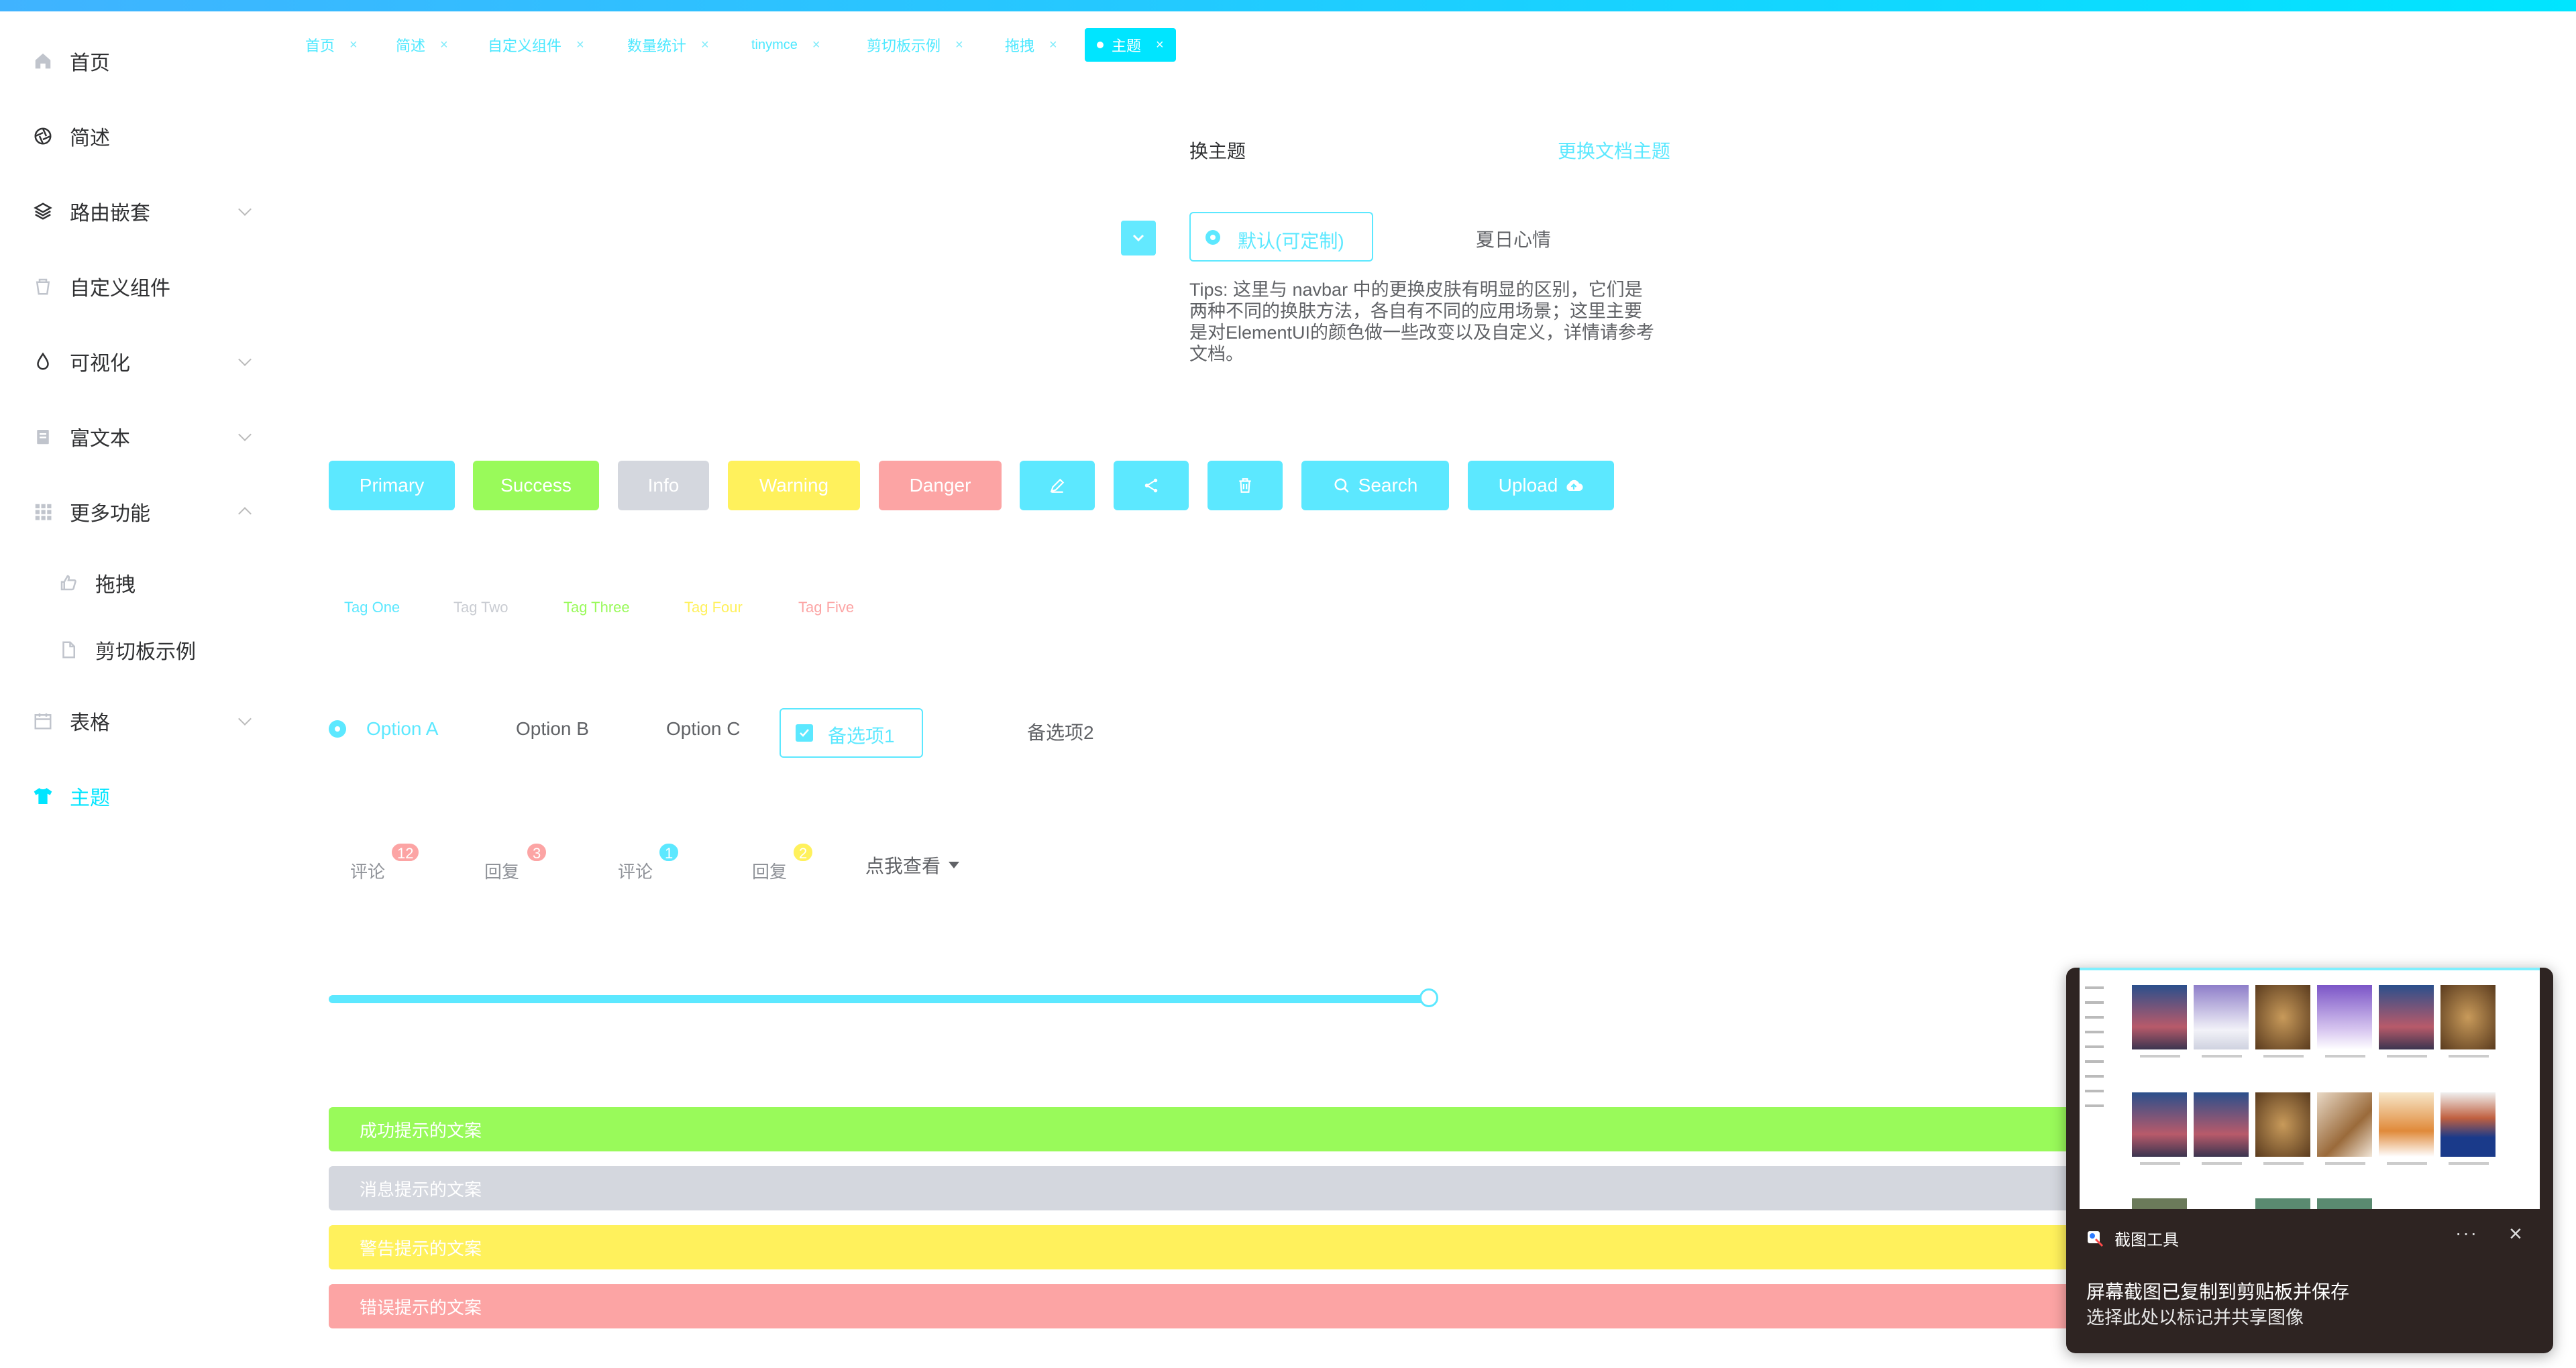 The height and width of the screenshot is (1368, 2576). What do you see at coordinates (110, 214) in the screenshot?
I see `sidebar-item-label: 路由嵌套` at bounding box center [110, 214].